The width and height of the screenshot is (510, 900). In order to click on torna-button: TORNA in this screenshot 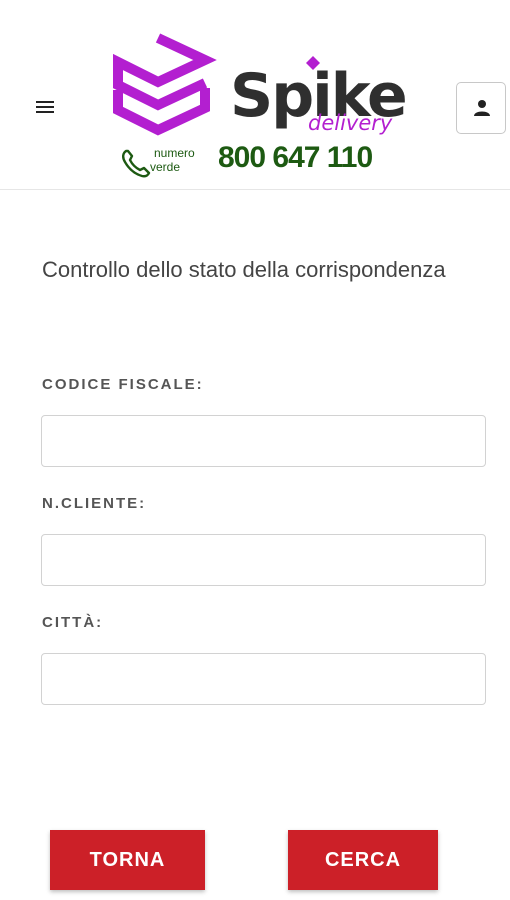, I will do `click(127, 860)`.